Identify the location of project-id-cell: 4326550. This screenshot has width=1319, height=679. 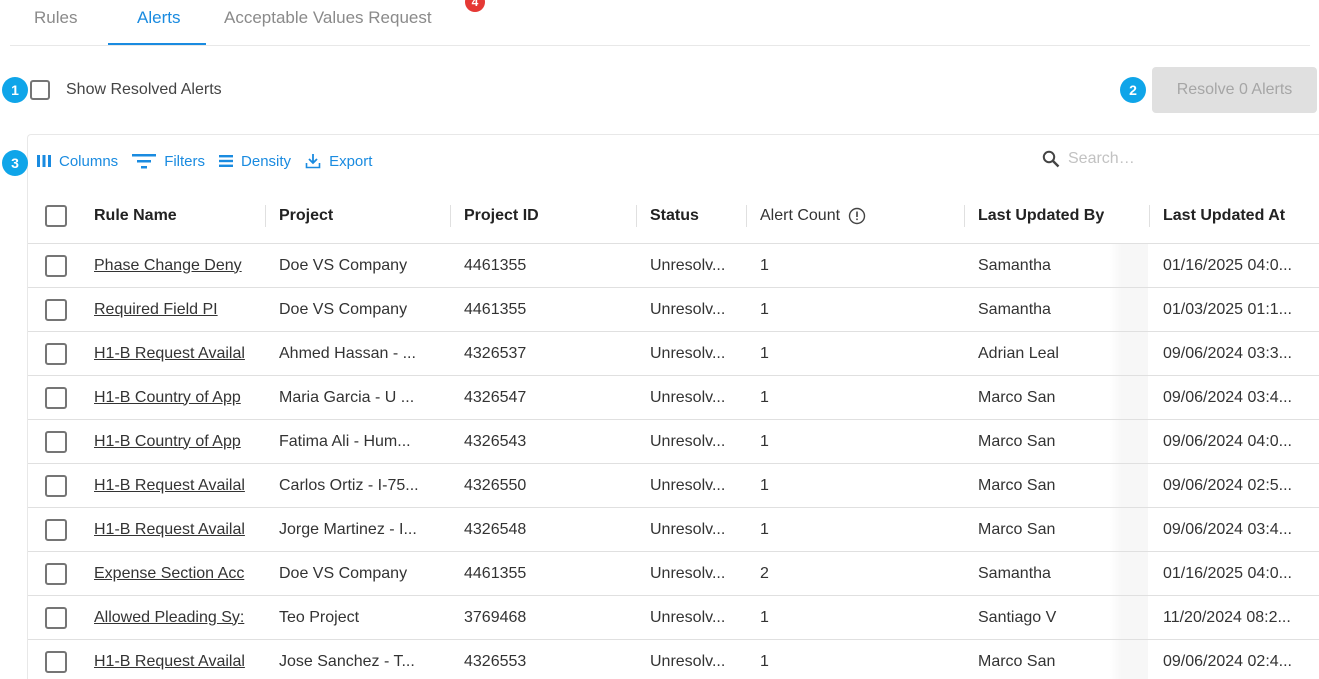
(495, 485).